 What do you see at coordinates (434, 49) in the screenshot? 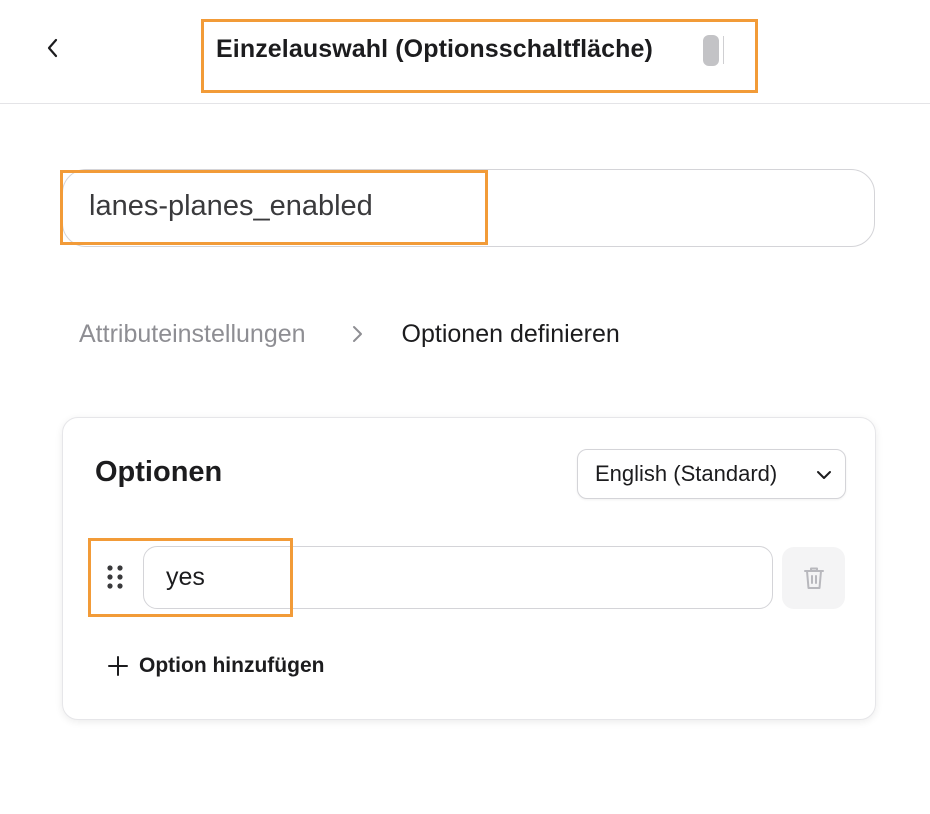
I see `page-title: Einzelauswahl (Optionsschaltfläche)` at bounding box center [434, 49].